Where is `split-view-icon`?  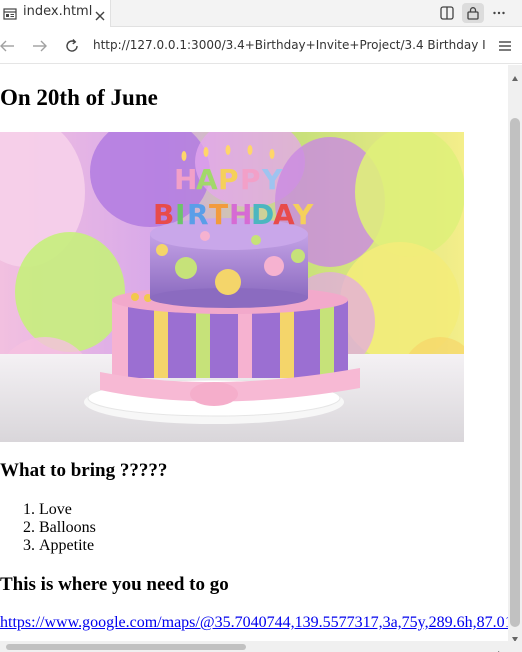 split-view-icon is located at coordinates (447, 13).